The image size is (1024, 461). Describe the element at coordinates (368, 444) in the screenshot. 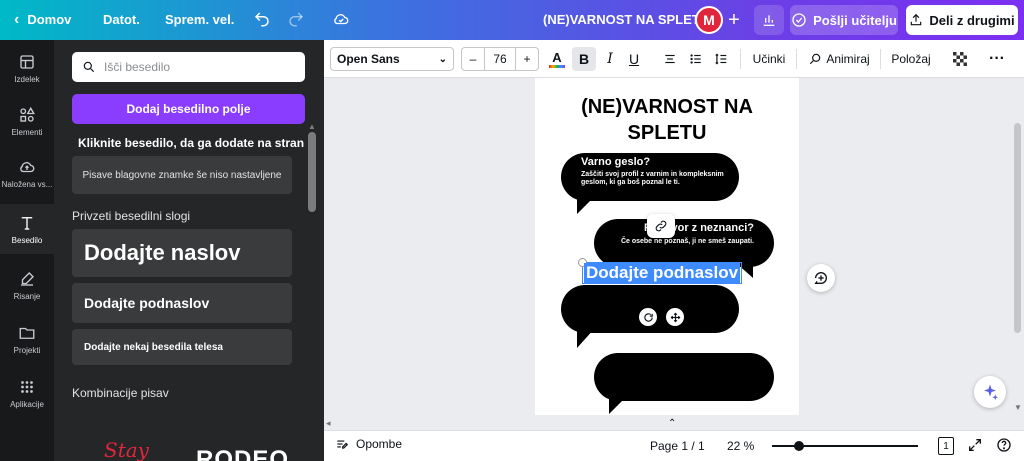

I see `notes-button: Opombe` at that location.